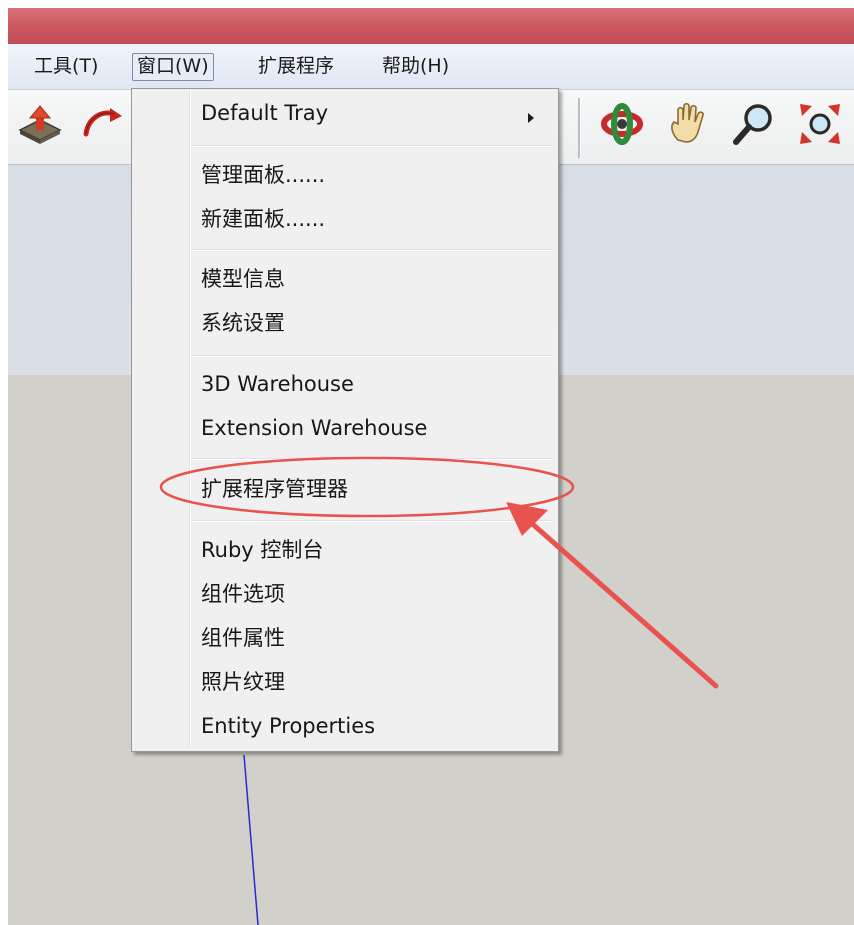  Describe the element at coordinates (820, 124) in the screenshot. I see `zoom-extents-icon` at that location.